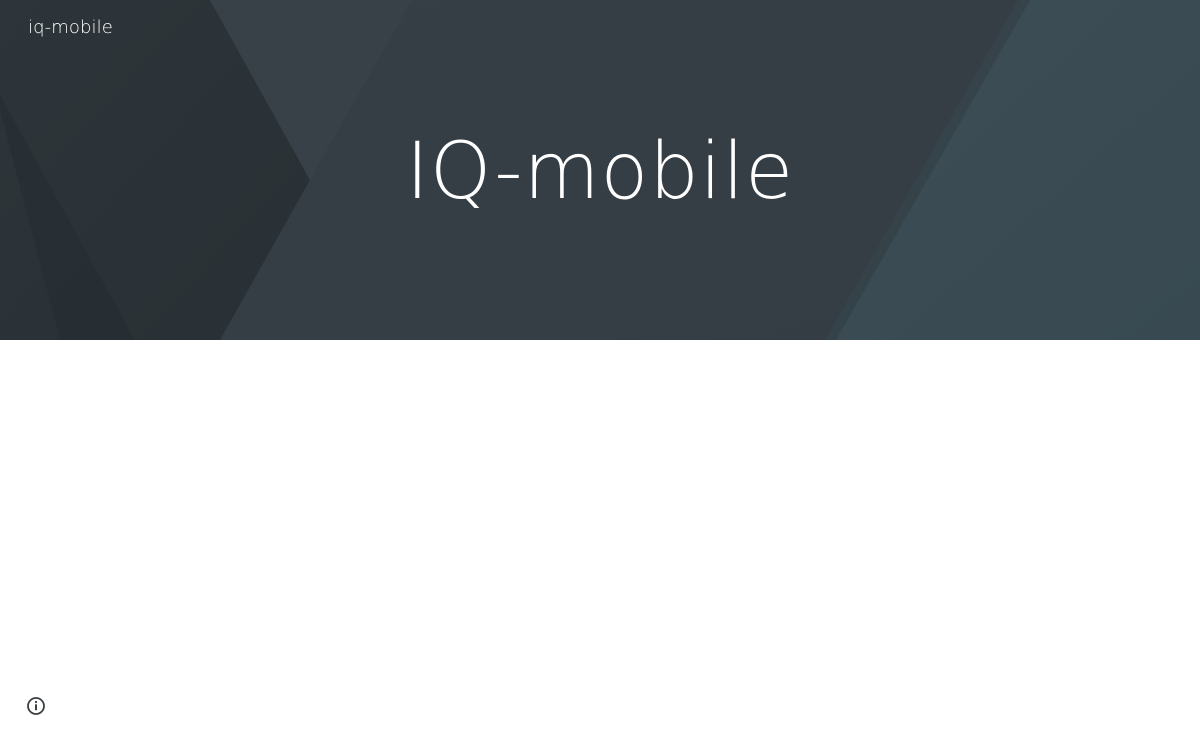 The image size is (1200, 740). What do you see at coordinates (70, 27) in the screenshot?
I see `site-name-link: iq-mobile` at bounding box center [70, 27].